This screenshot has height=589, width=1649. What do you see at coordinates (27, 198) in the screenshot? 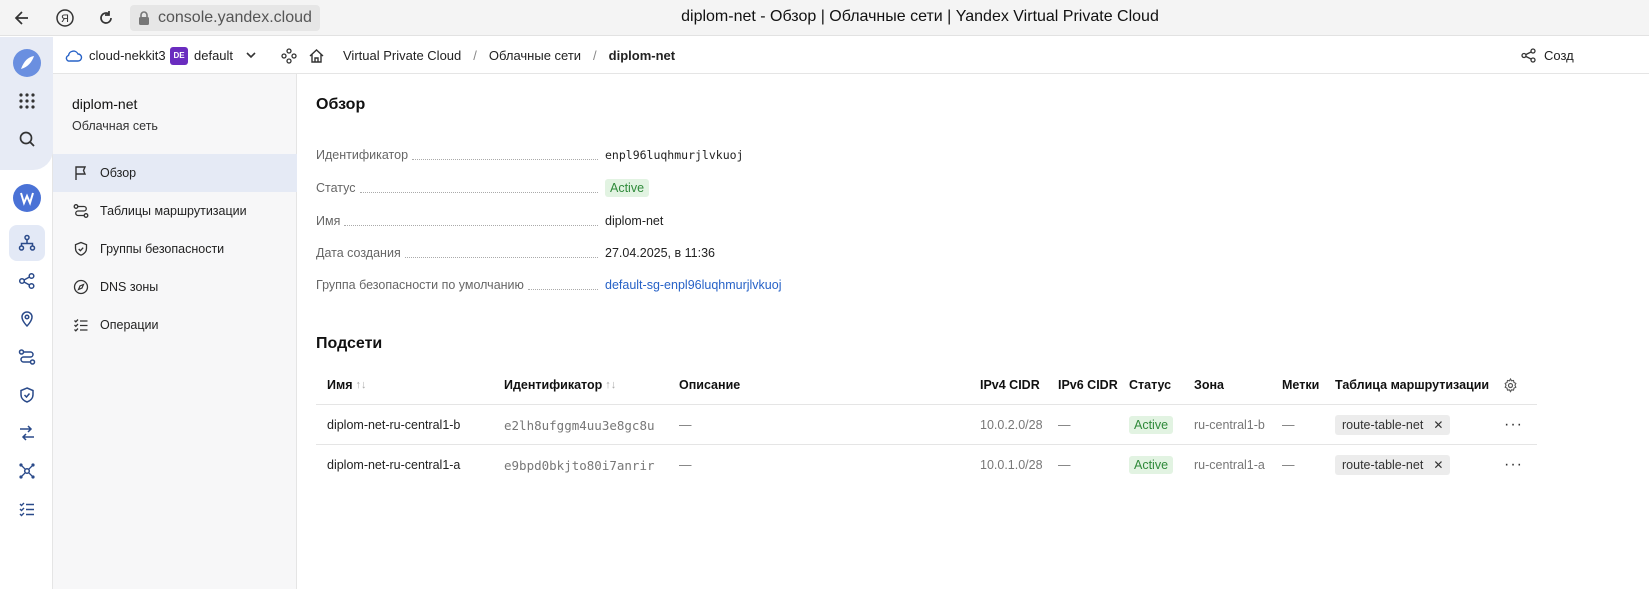
I see `vpc-service-icon` at bounding box center [27, 198].